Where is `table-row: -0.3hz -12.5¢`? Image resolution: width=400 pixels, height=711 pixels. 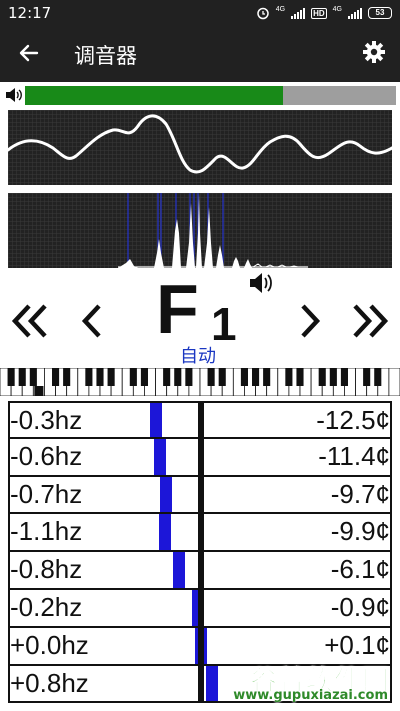
table-row: -0.3hz -12.5¢ is located at coordinates (200, 420).